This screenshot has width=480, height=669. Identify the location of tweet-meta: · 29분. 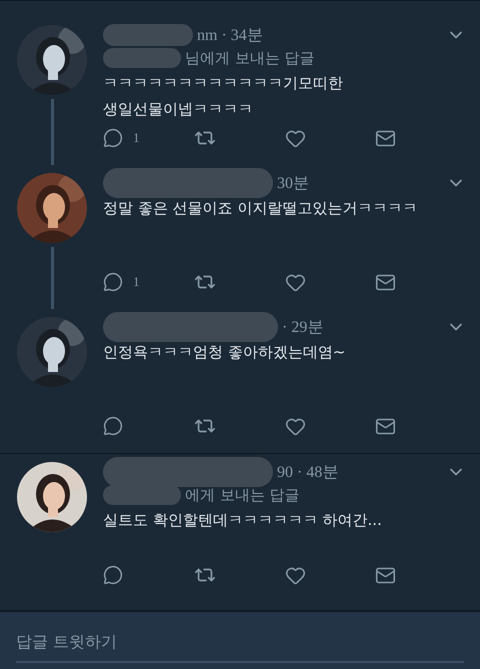
(303, 328).